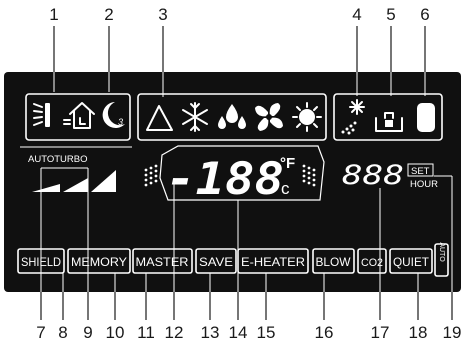  I want to click on unit-celsius: c, so click(285, 188).